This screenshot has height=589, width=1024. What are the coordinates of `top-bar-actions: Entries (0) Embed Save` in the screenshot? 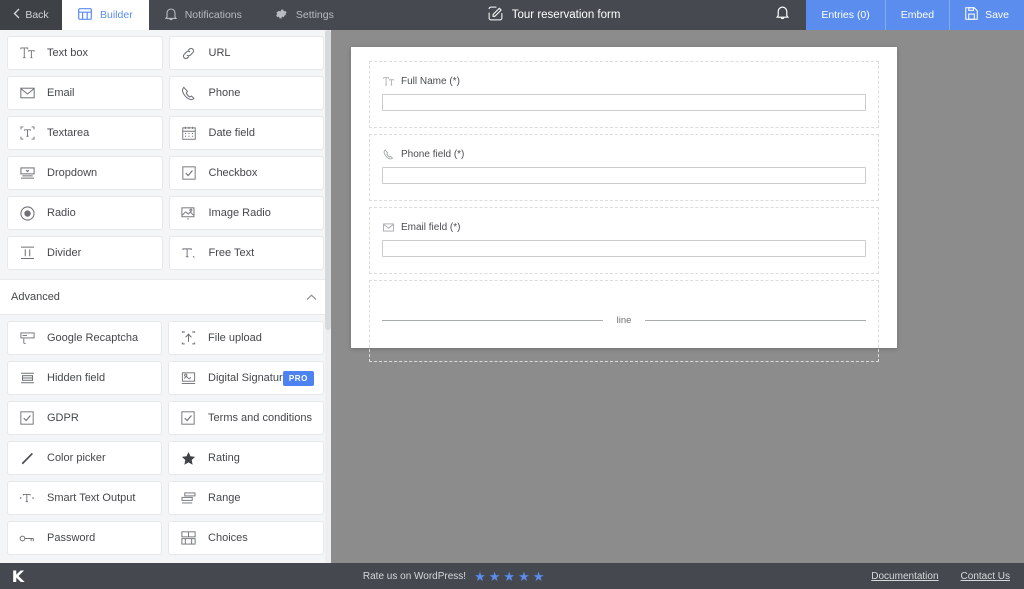 It's located at (915, 15).